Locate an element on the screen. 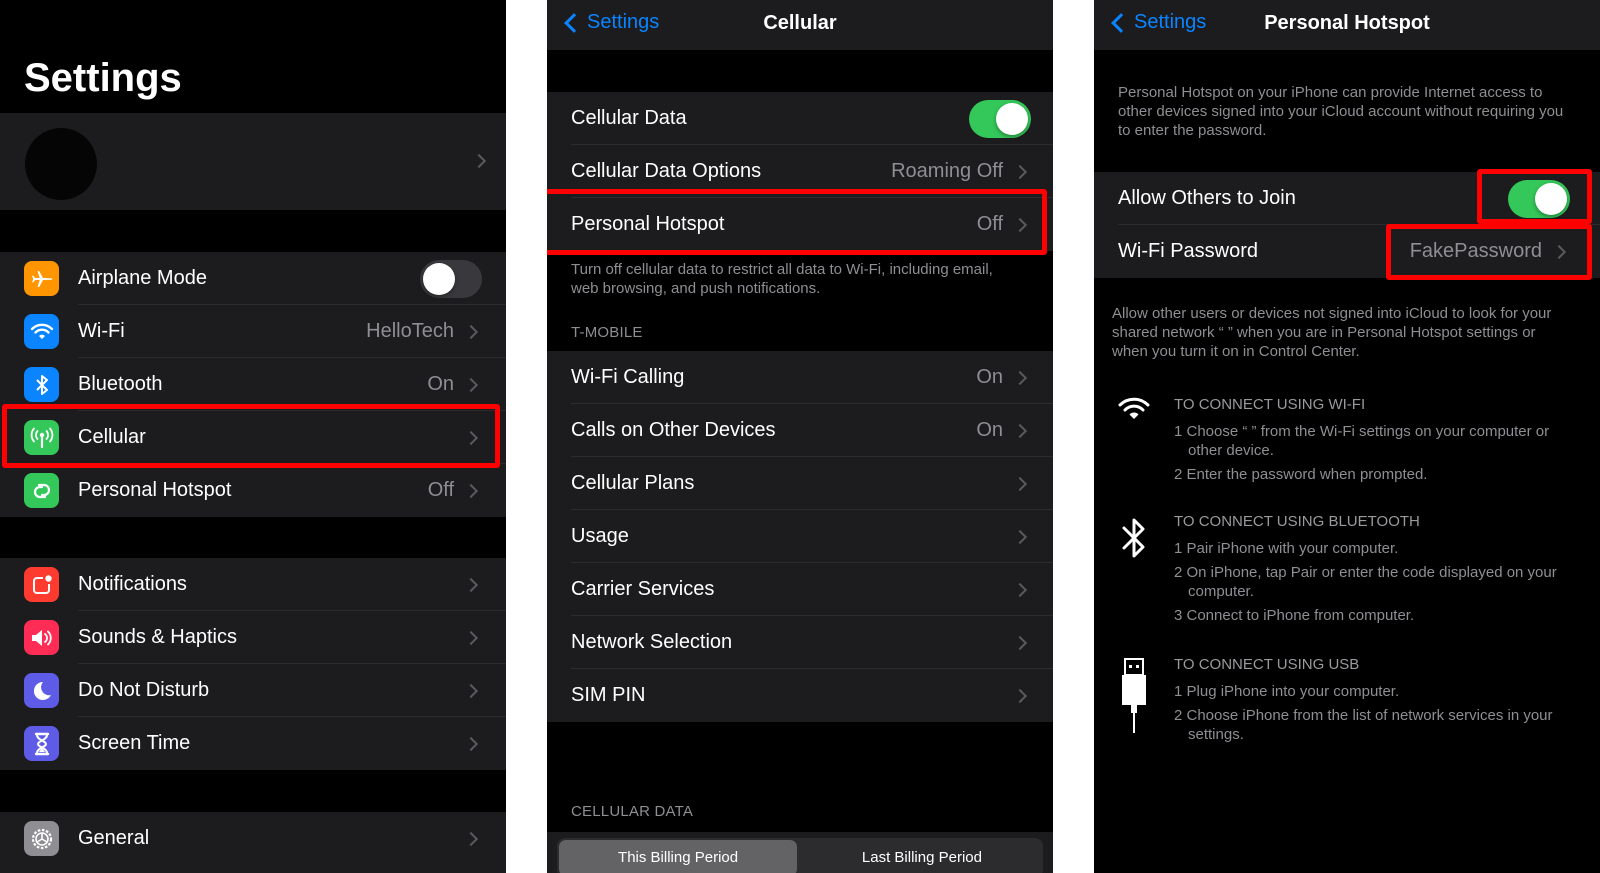 Image resolution: width=1600 pixels, height=873 pixels. connect-bluetooth-step: 1 Pair iPhone with your computer. is located at coordinates (1286, 548).